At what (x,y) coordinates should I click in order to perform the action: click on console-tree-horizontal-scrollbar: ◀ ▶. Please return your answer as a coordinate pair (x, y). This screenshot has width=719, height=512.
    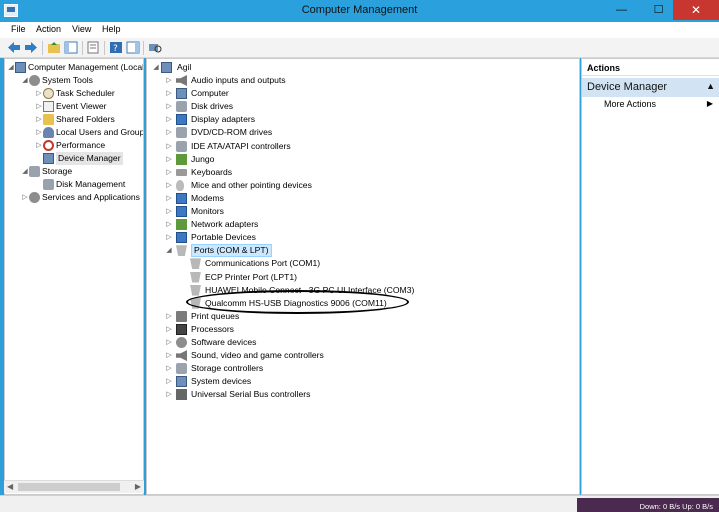
    Looking at the image, I should click on (74, 486).